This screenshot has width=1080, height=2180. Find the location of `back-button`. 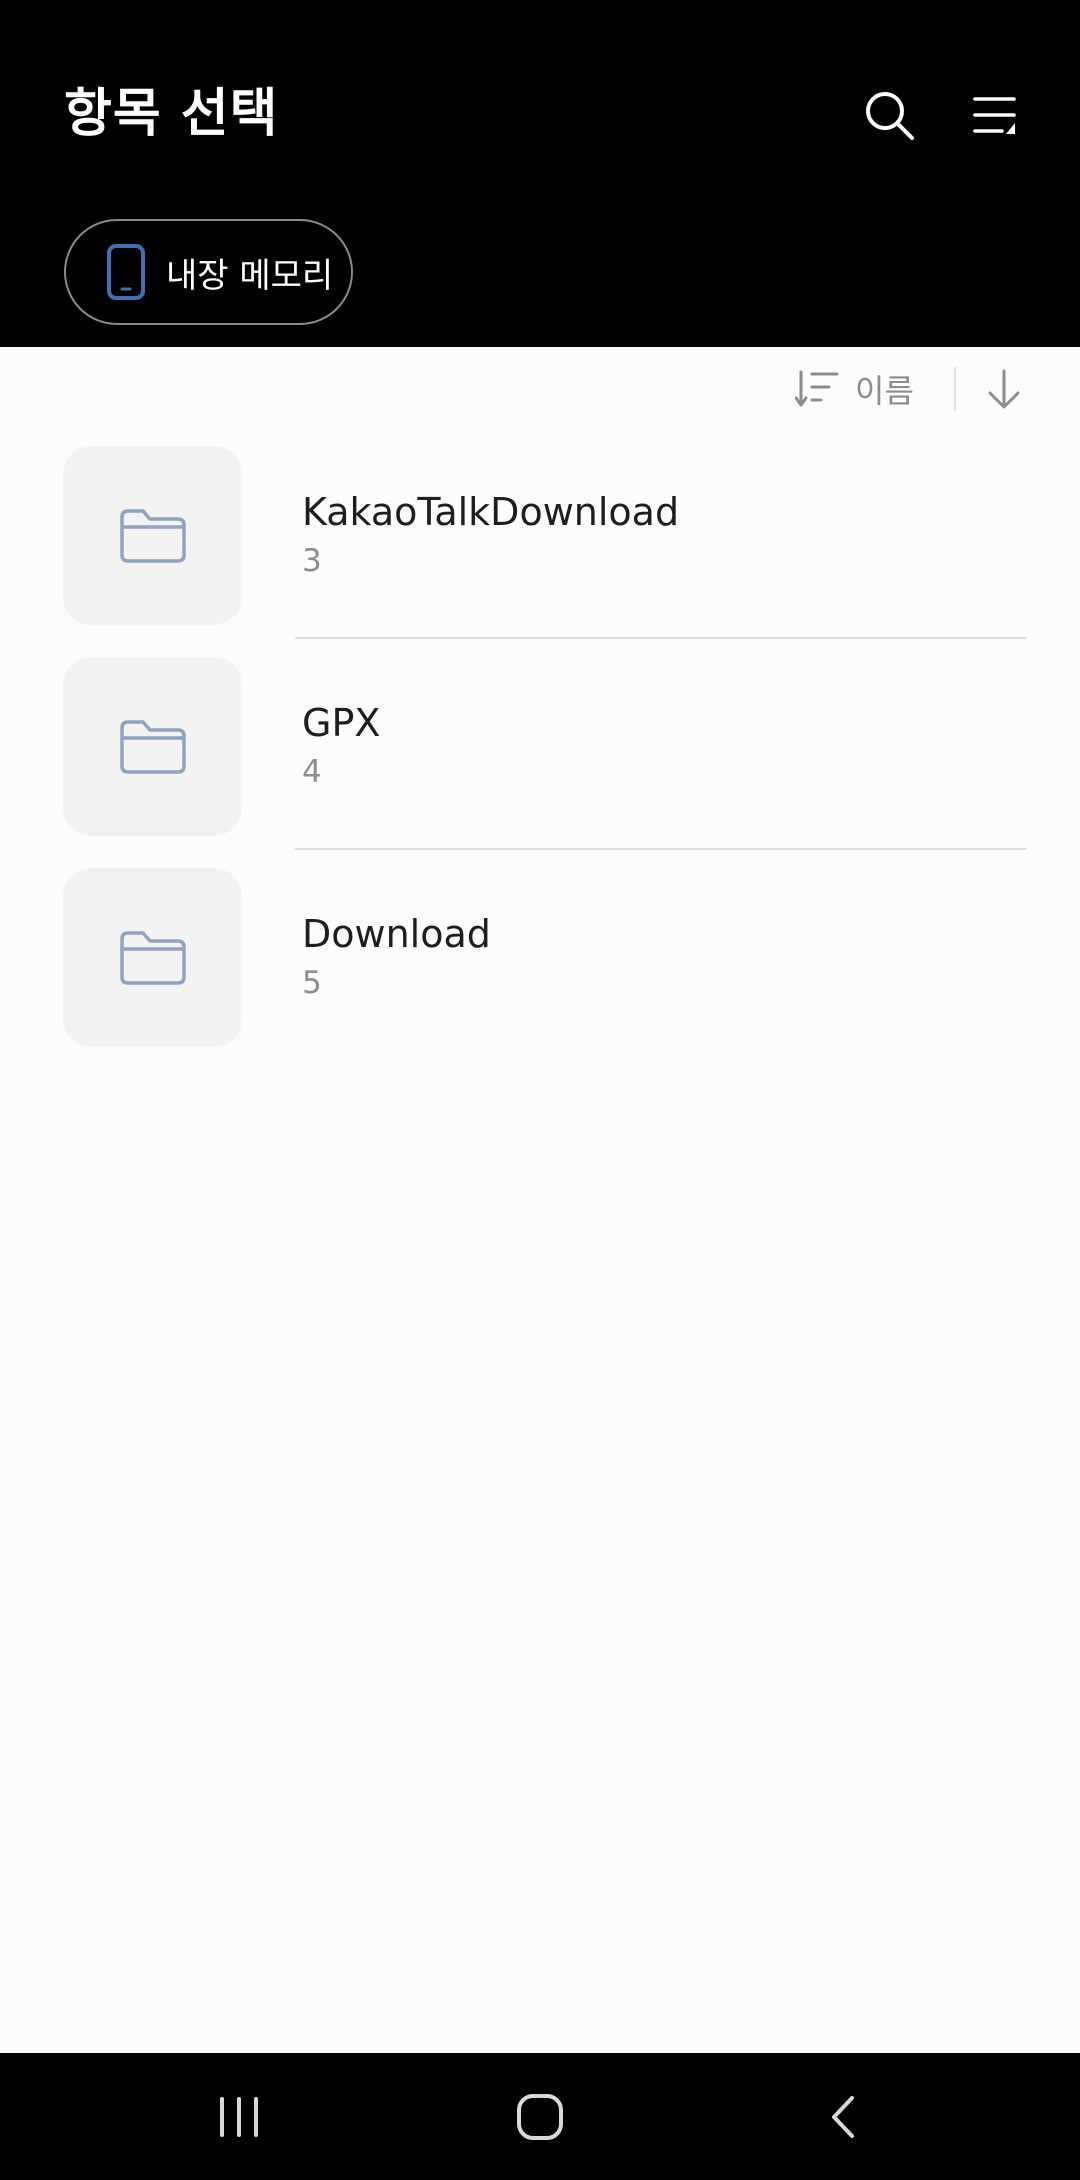

back-button is located at coordinates (843, 2117).